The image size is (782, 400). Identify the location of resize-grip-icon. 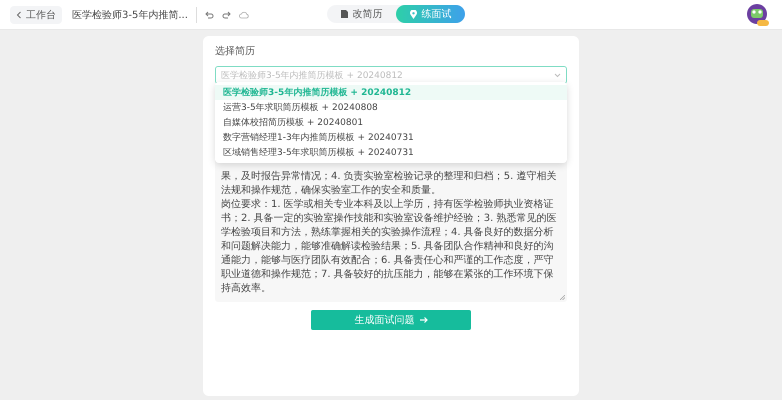
(562, 297).